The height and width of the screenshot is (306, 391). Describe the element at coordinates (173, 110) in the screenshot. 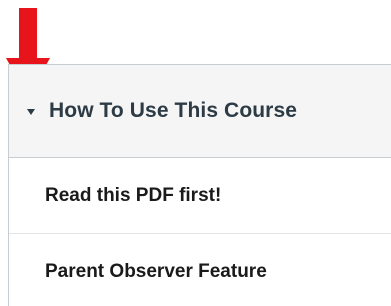

I see `module-title: How To Use This Course` at that location.